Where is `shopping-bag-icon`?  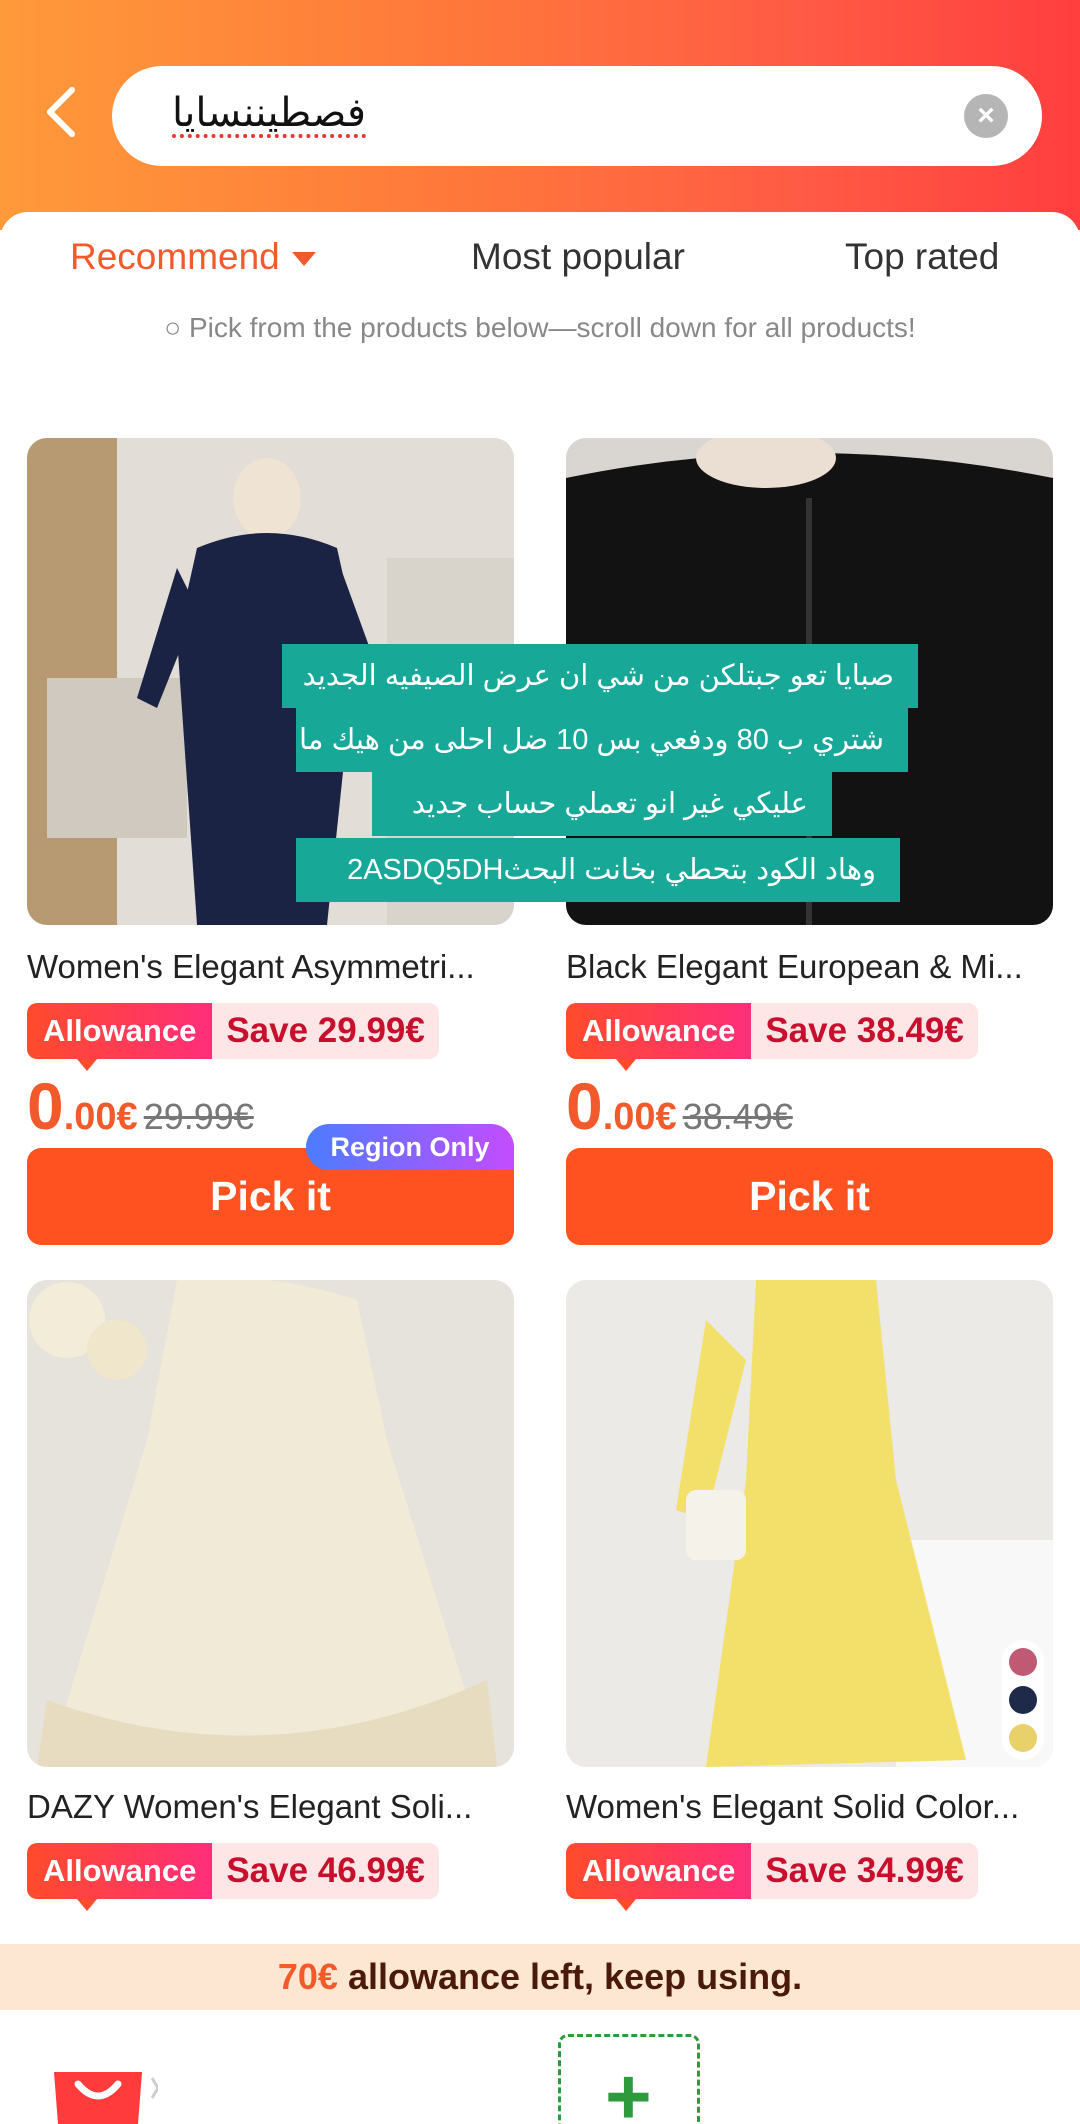
shopping-bag-icon is located at coordinates (104, 2091).